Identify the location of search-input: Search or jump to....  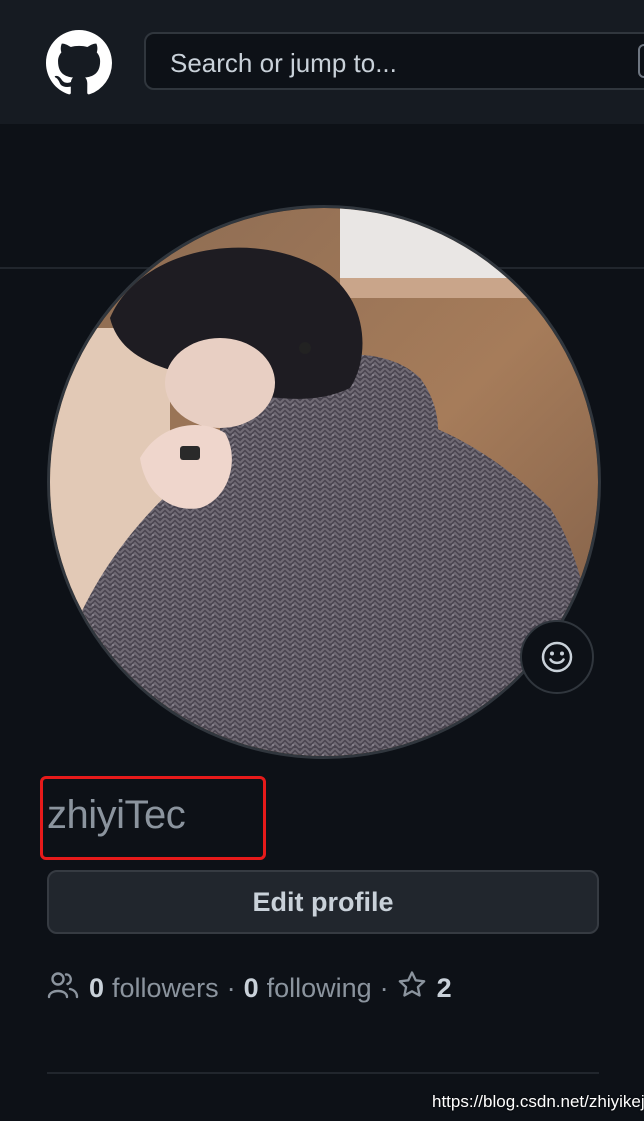
(394, 61).